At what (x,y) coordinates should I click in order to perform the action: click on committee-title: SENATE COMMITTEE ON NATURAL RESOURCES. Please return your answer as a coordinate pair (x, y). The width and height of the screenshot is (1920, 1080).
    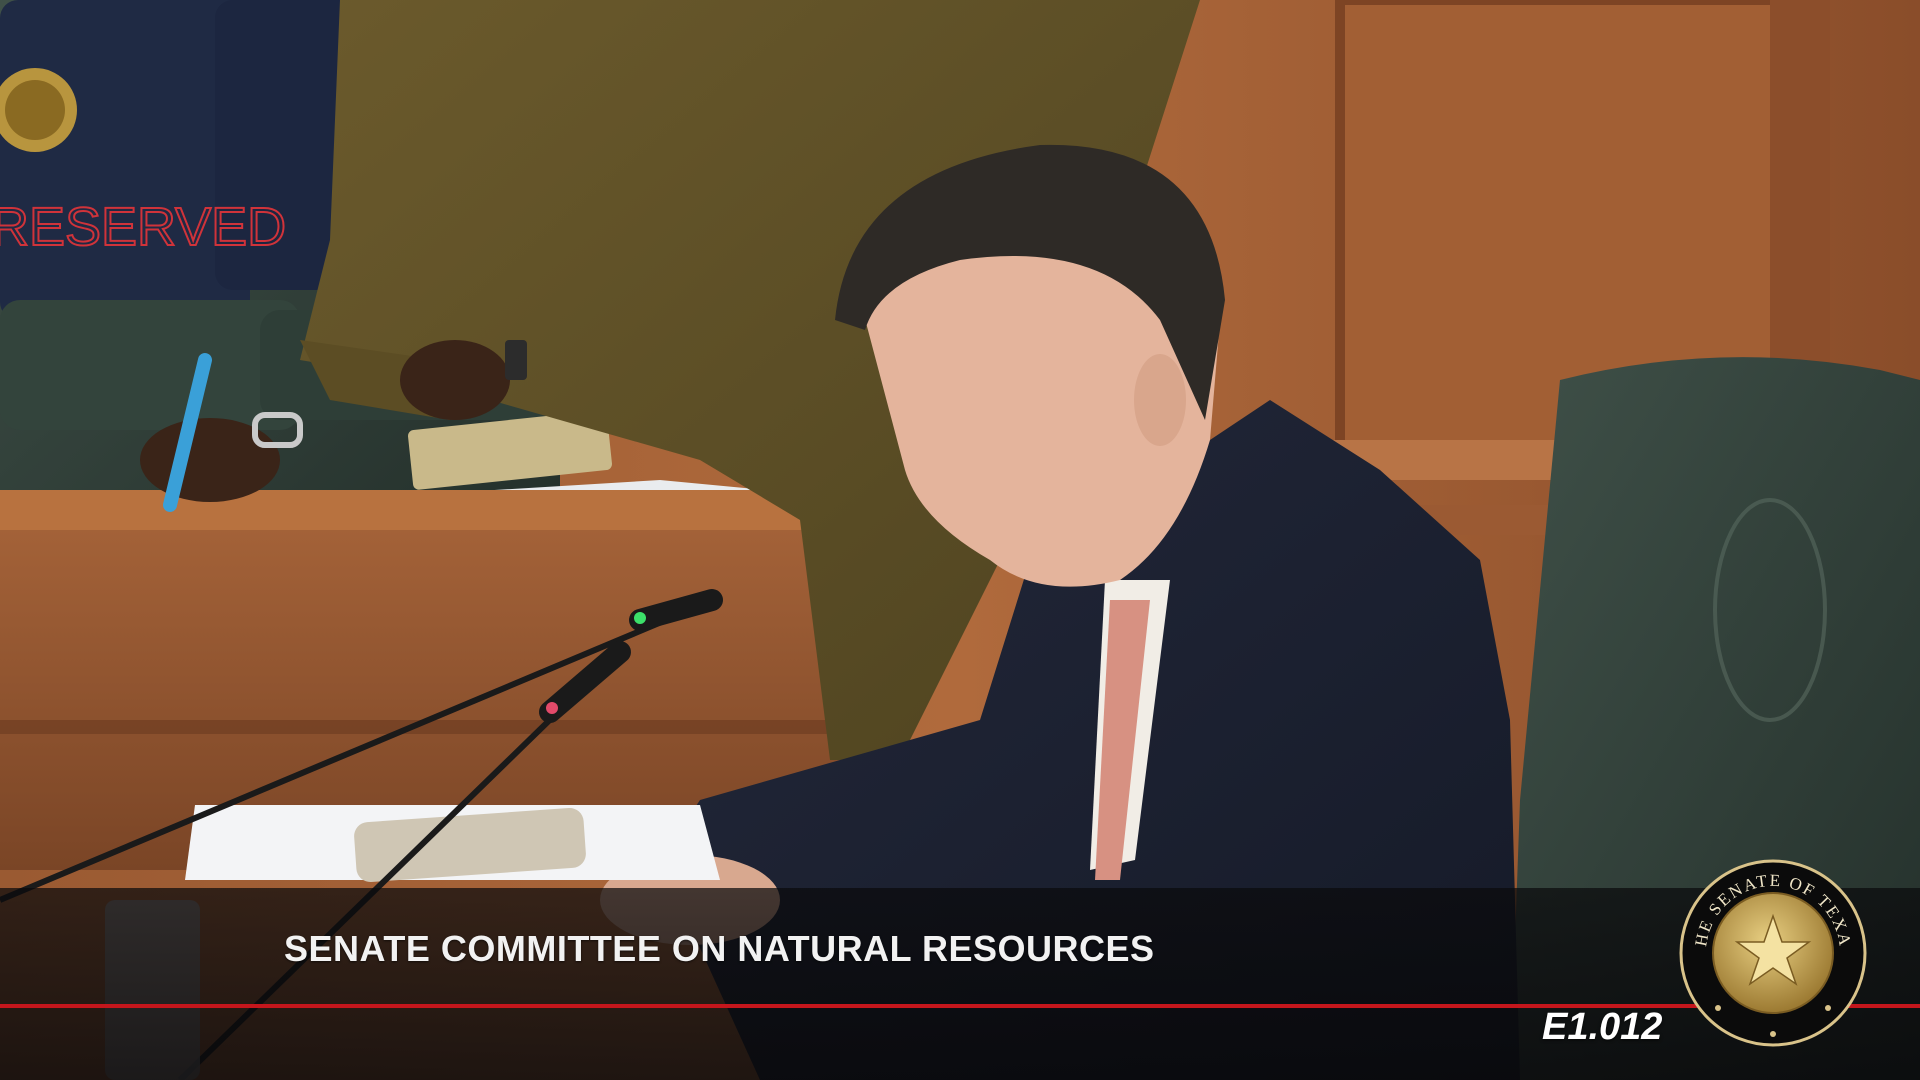
    Looking at the image, I should click on (719, 948).